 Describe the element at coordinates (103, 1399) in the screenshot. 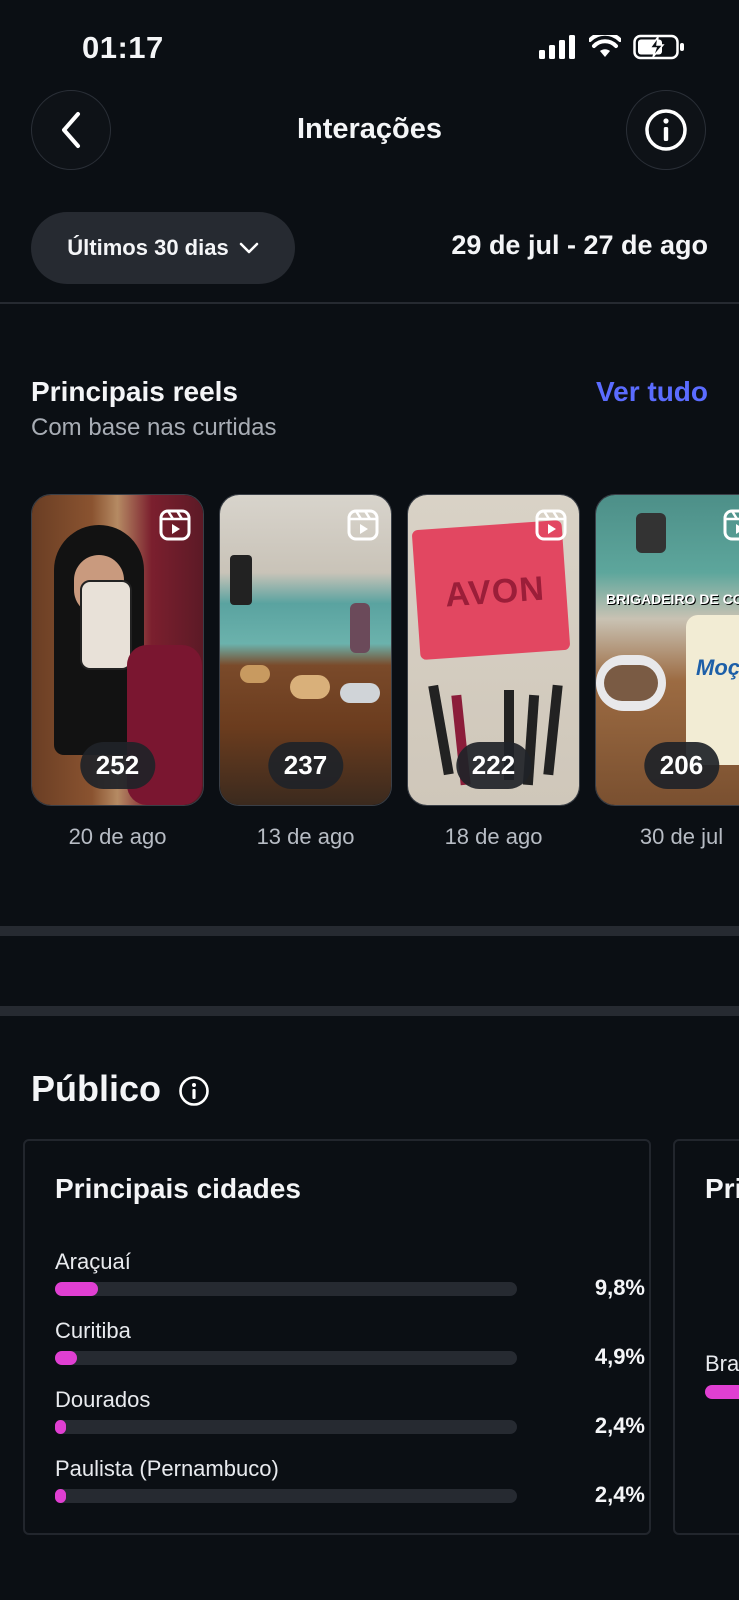

I see `city-label: Dourados` at that location.